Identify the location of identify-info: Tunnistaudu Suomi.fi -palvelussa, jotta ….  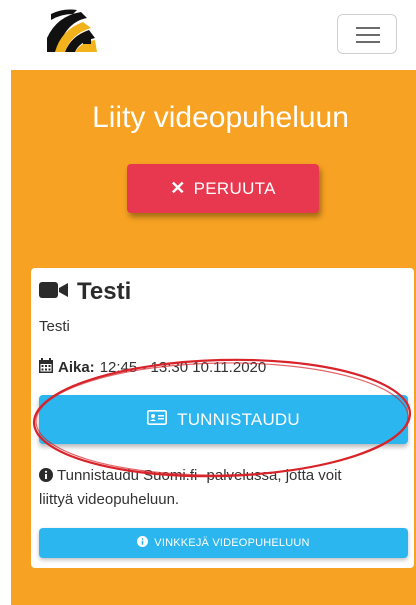
(209, 488).